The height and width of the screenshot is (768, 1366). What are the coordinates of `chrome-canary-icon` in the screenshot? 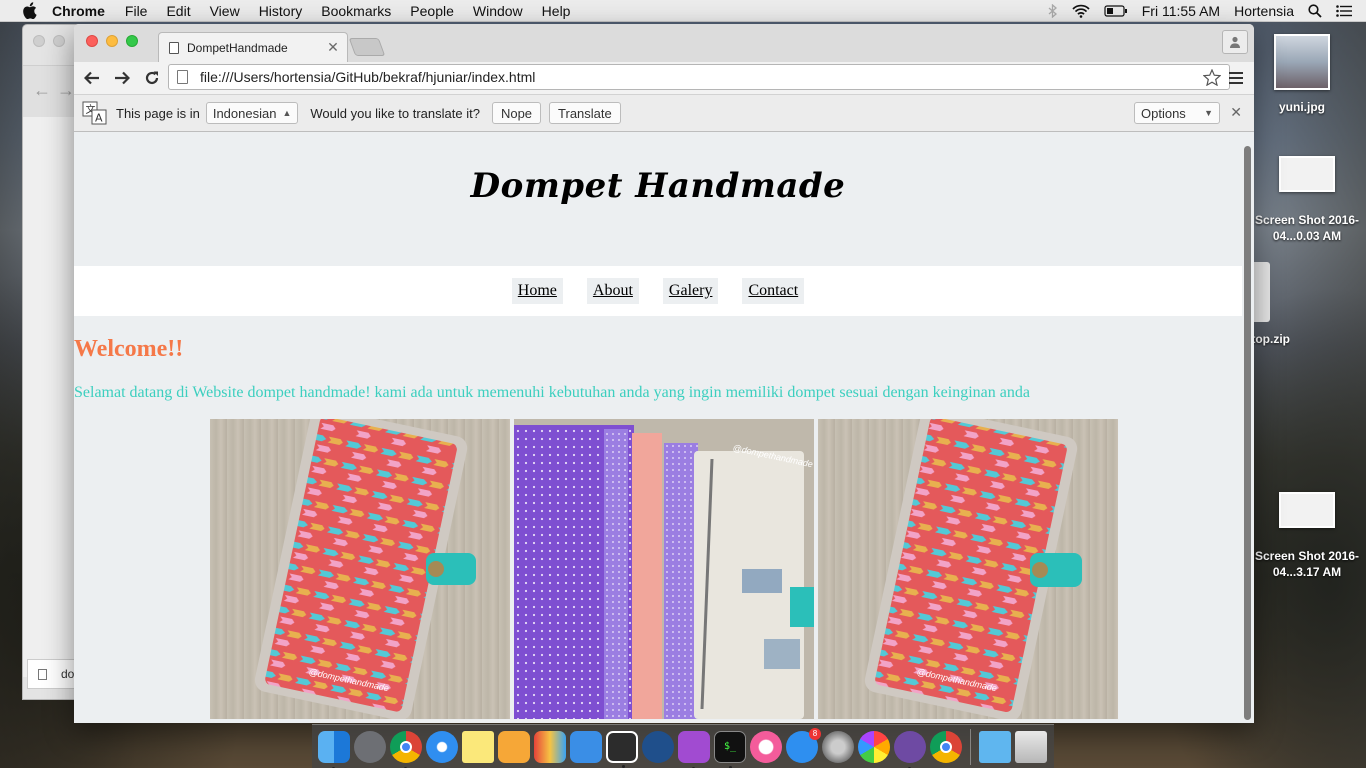 It's located at (946, 746).